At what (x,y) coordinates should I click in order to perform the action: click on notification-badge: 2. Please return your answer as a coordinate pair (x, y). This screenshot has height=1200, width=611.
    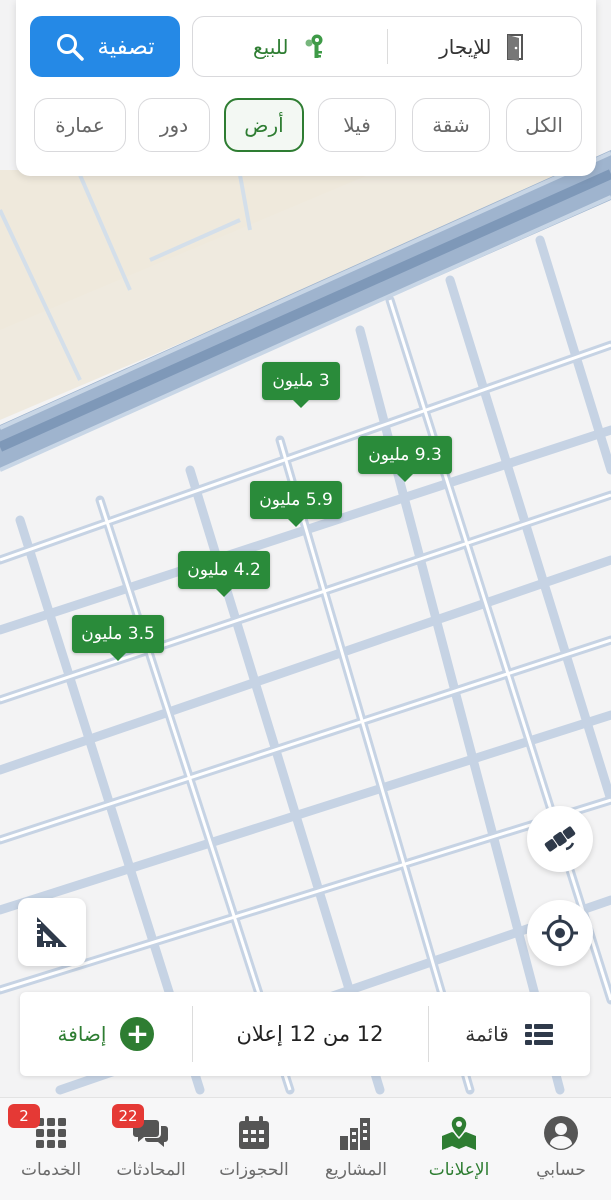
    Looking at the image, I should click on (24, 1116).